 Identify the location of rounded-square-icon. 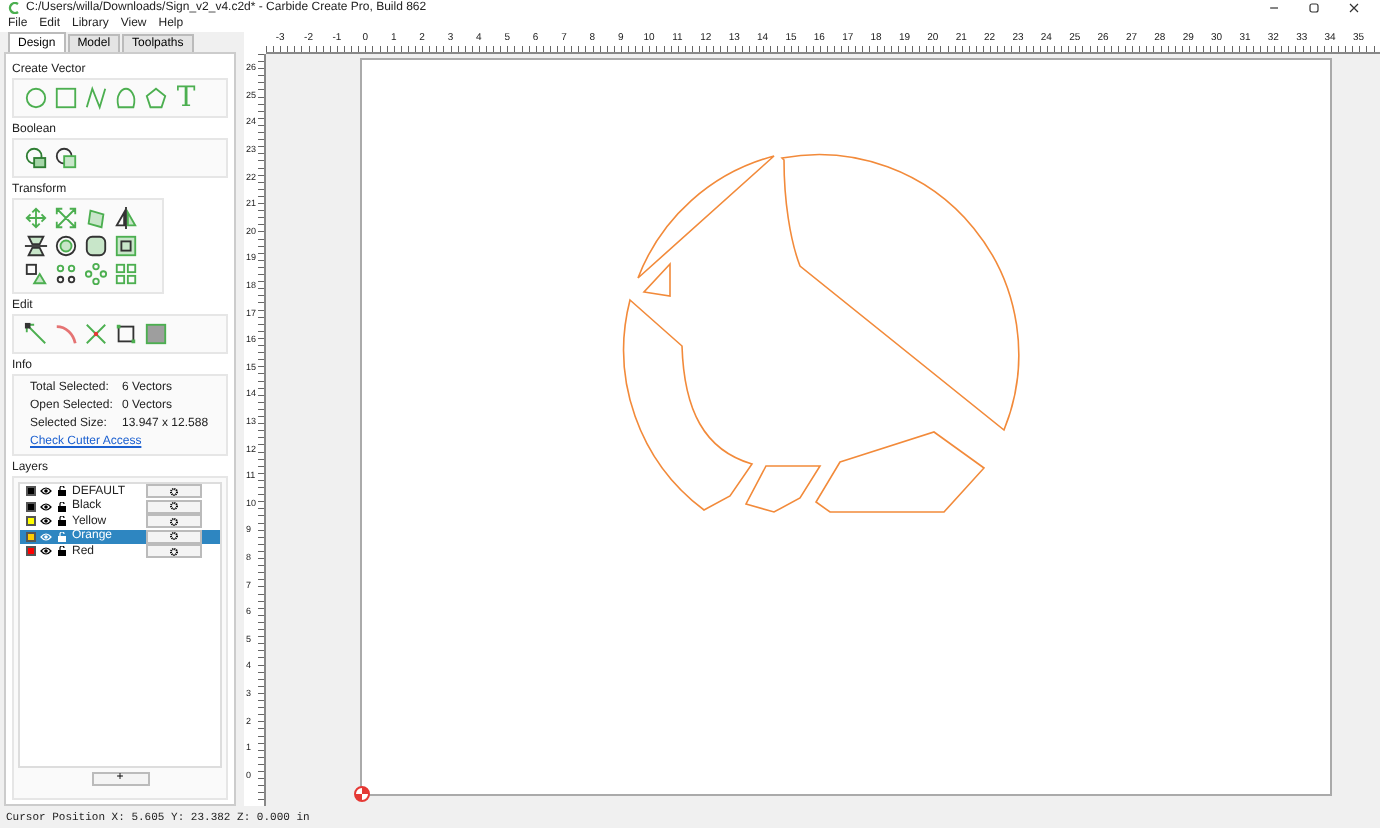
(96, 246).